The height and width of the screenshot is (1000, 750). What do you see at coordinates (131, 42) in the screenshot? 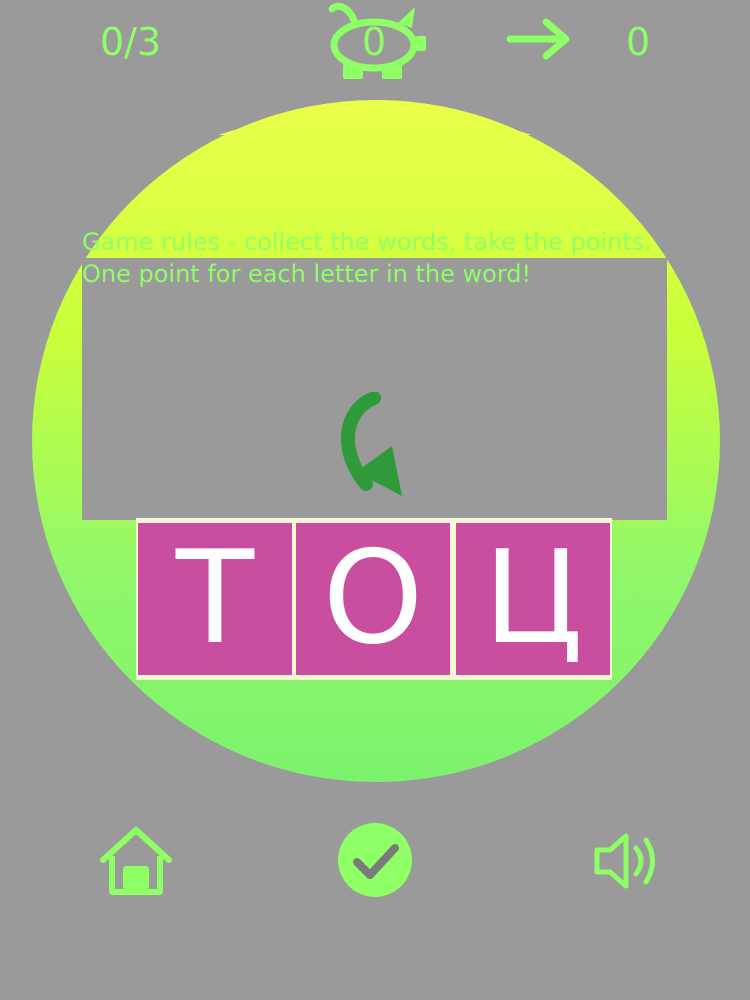
I see `words-progress: 0/3` at bounding box center [131, 42].